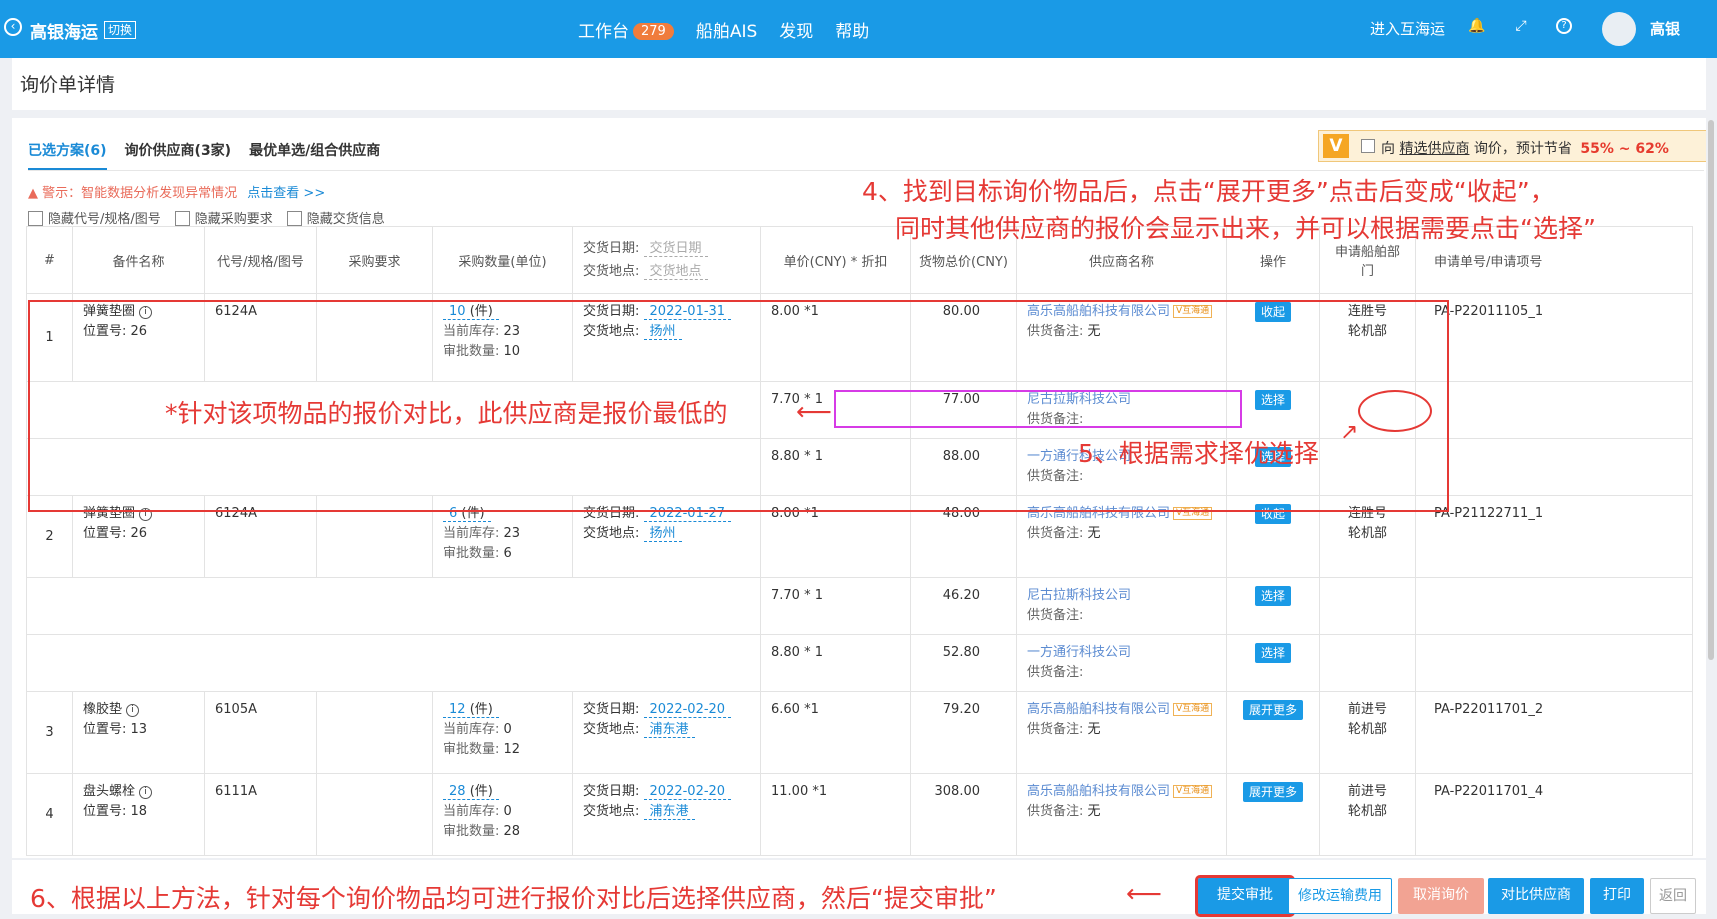 This screenshot has width=1717, height=919. What do you see at coordinates (35, 218) in the screenshot?
I see `checkbox-box` at bounding box center [35, 218].